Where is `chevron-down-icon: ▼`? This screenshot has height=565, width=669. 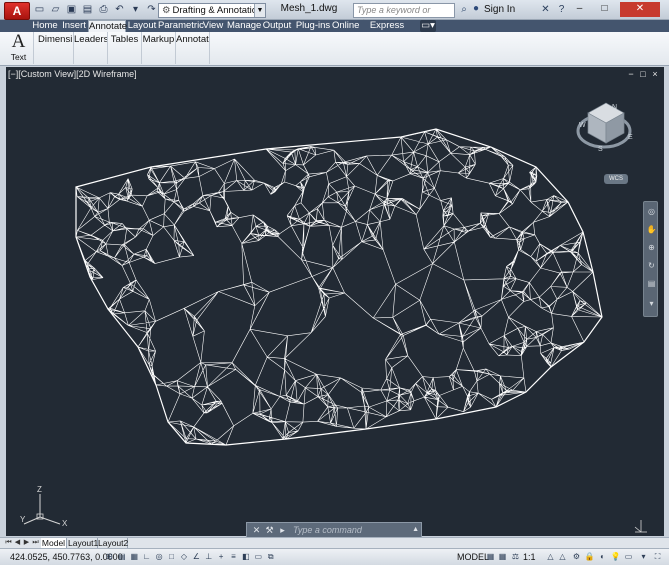
chevron-down-icon: ▼ is located at coordinates (259, 10).